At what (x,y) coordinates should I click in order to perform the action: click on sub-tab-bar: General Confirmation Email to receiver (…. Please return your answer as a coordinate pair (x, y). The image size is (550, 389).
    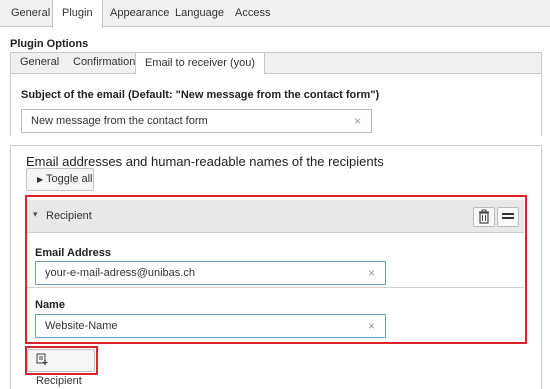
    Looking at the image, I should click on (276, 63).